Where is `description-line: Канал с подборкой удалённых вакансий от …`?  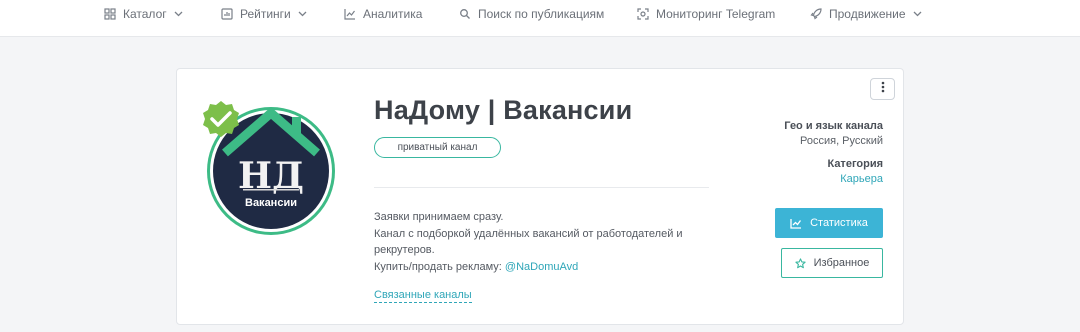
description-line: Канал с подборкой удалённых вакансий от … is located at coordinates (528, 242).